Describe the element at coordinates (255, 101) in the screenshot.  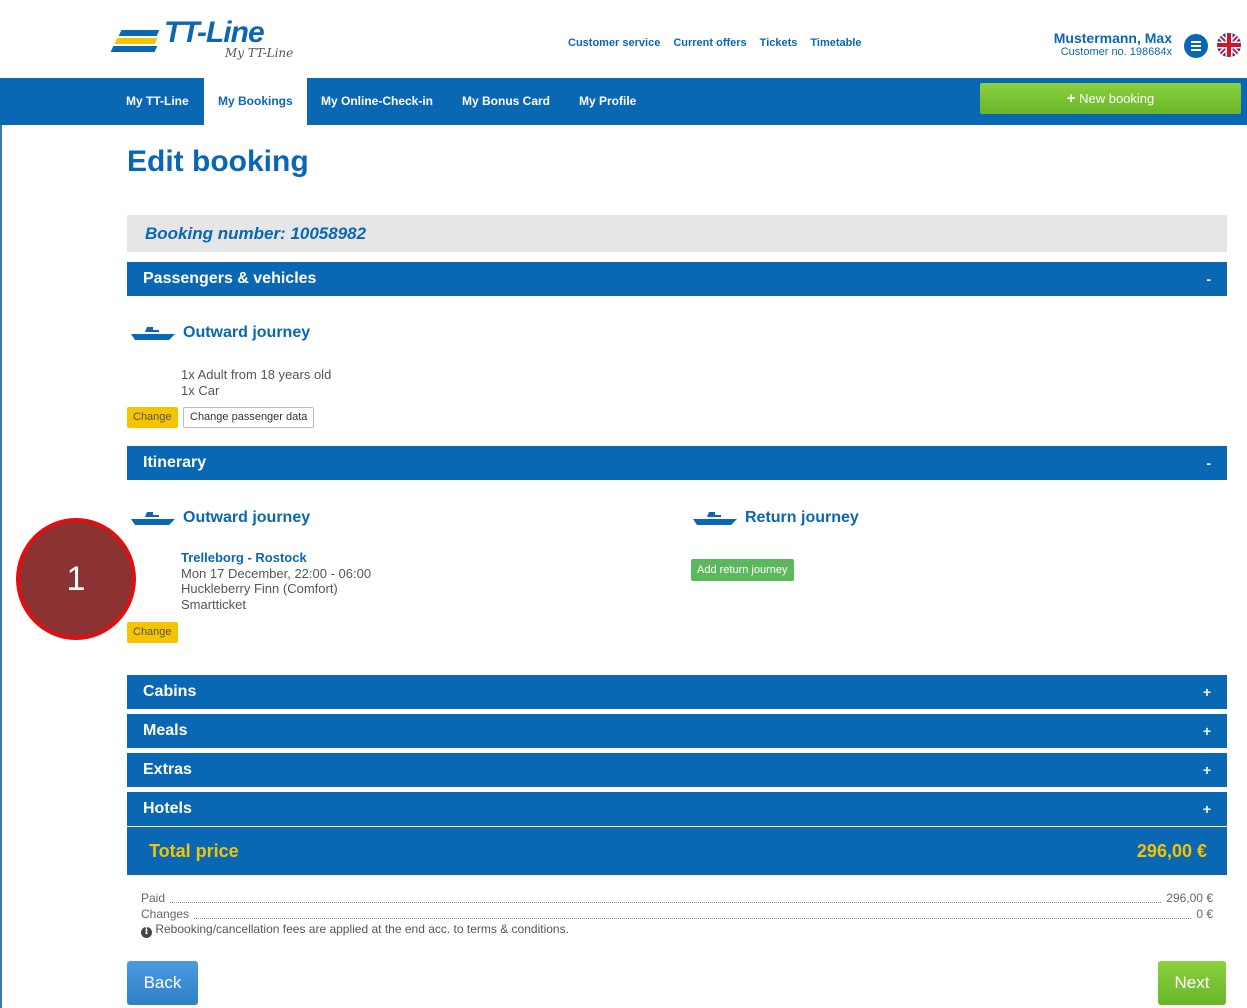
I see `tab-my-bookings: My Bookings` at that location.